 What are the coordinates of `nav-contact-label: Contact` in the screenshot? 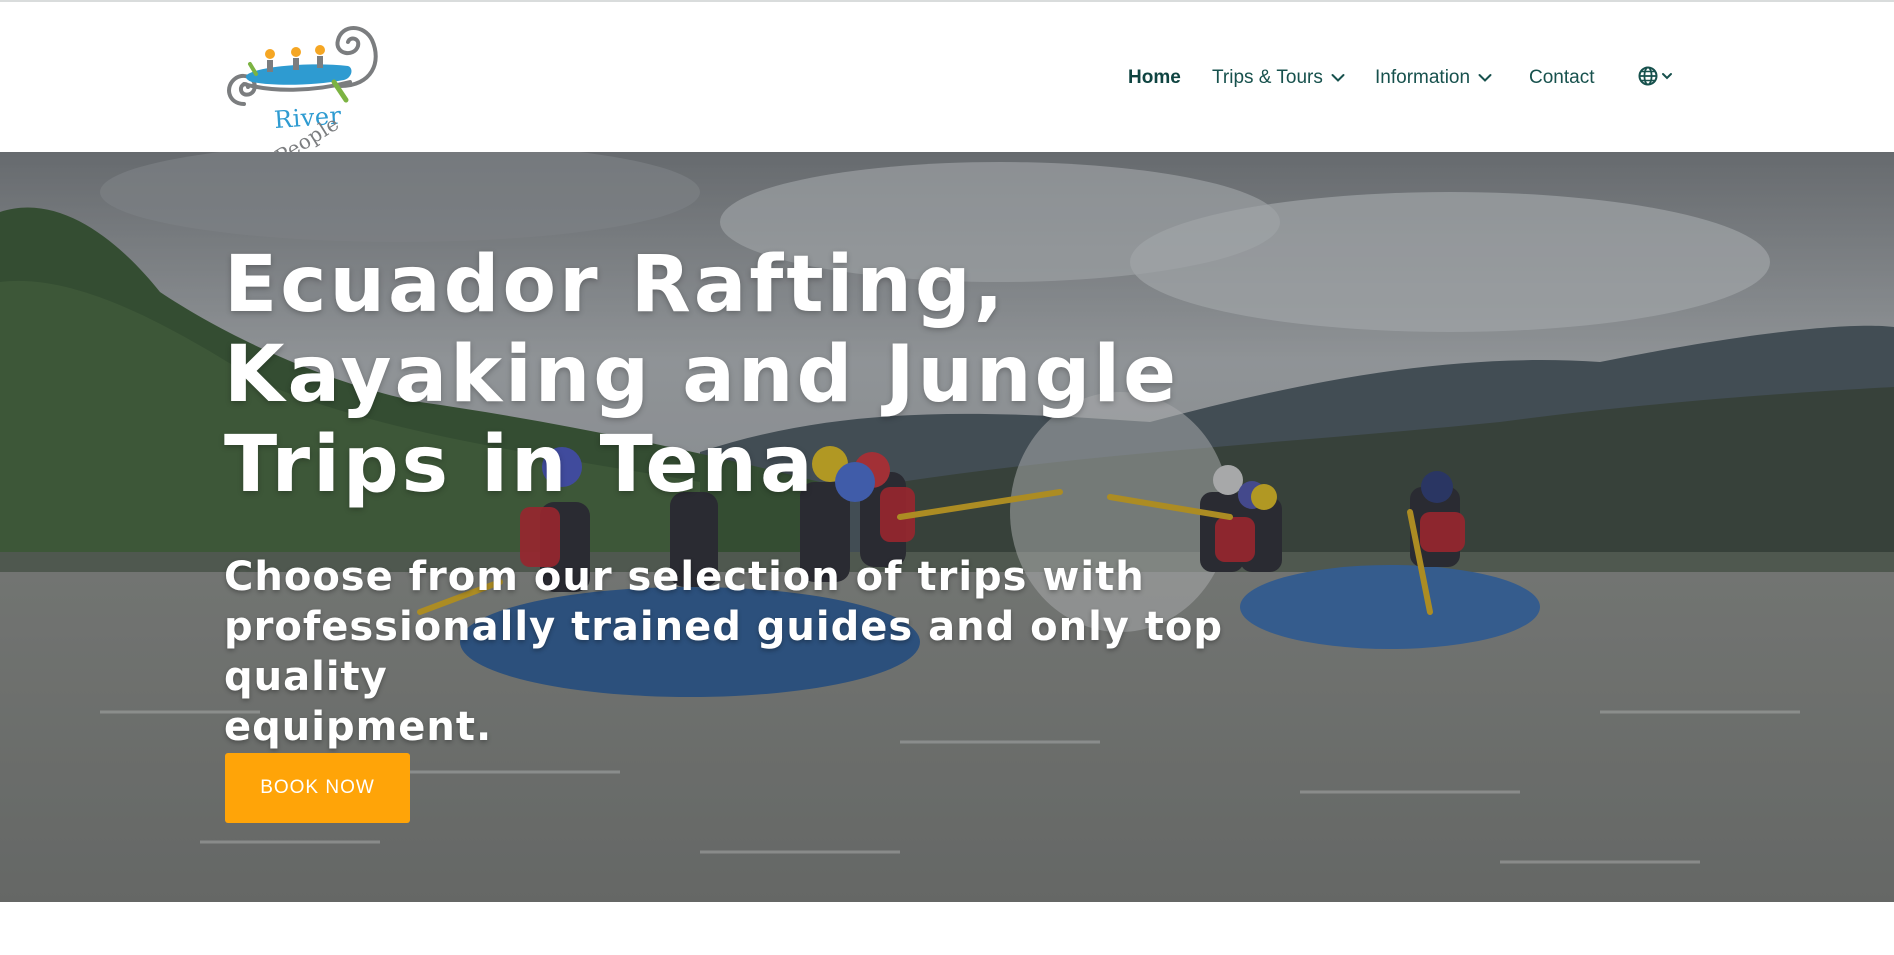 It's located at (1562, 77).